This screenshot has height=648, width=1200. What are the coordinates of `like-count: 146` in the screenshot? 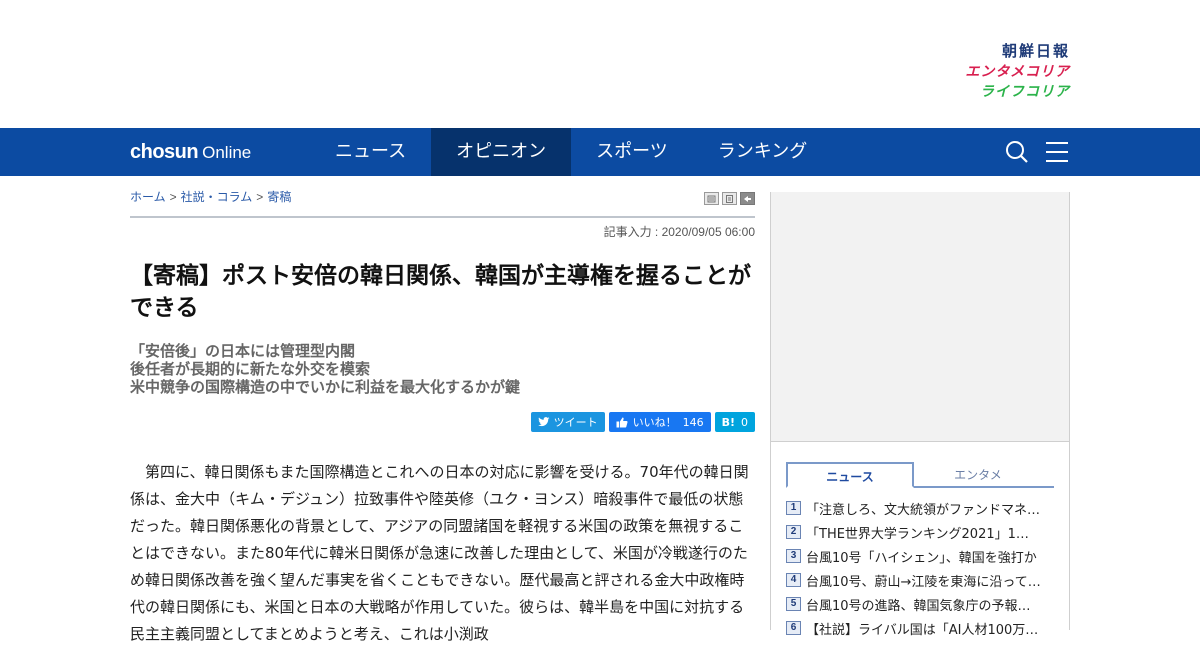 It's located at (693, 422).